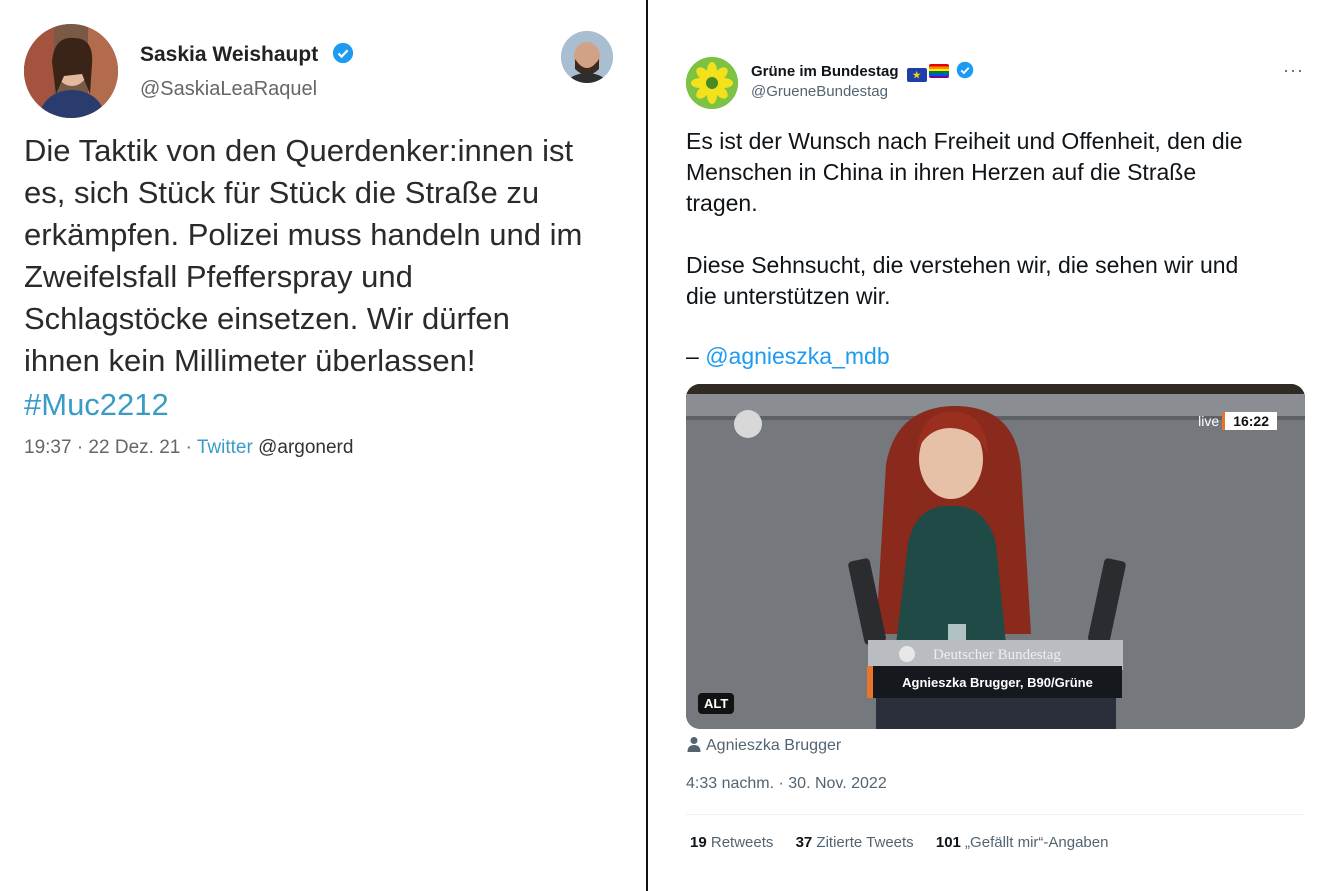  What do you see at coordinates (997, 654) in the screenshot?
I see `lectern-label: Deutscher Bundestag` at bounding box center [997, 654].